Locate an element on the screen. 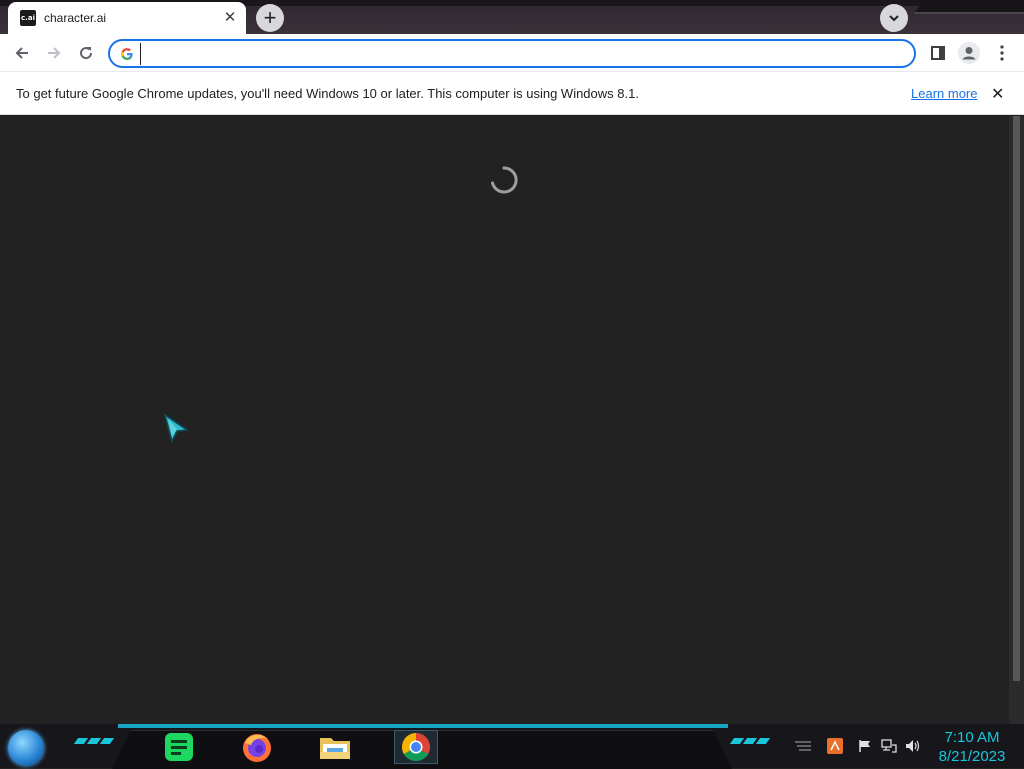 The image size is (1024, 769). omnibox-input is located at coordinates (512, 53).